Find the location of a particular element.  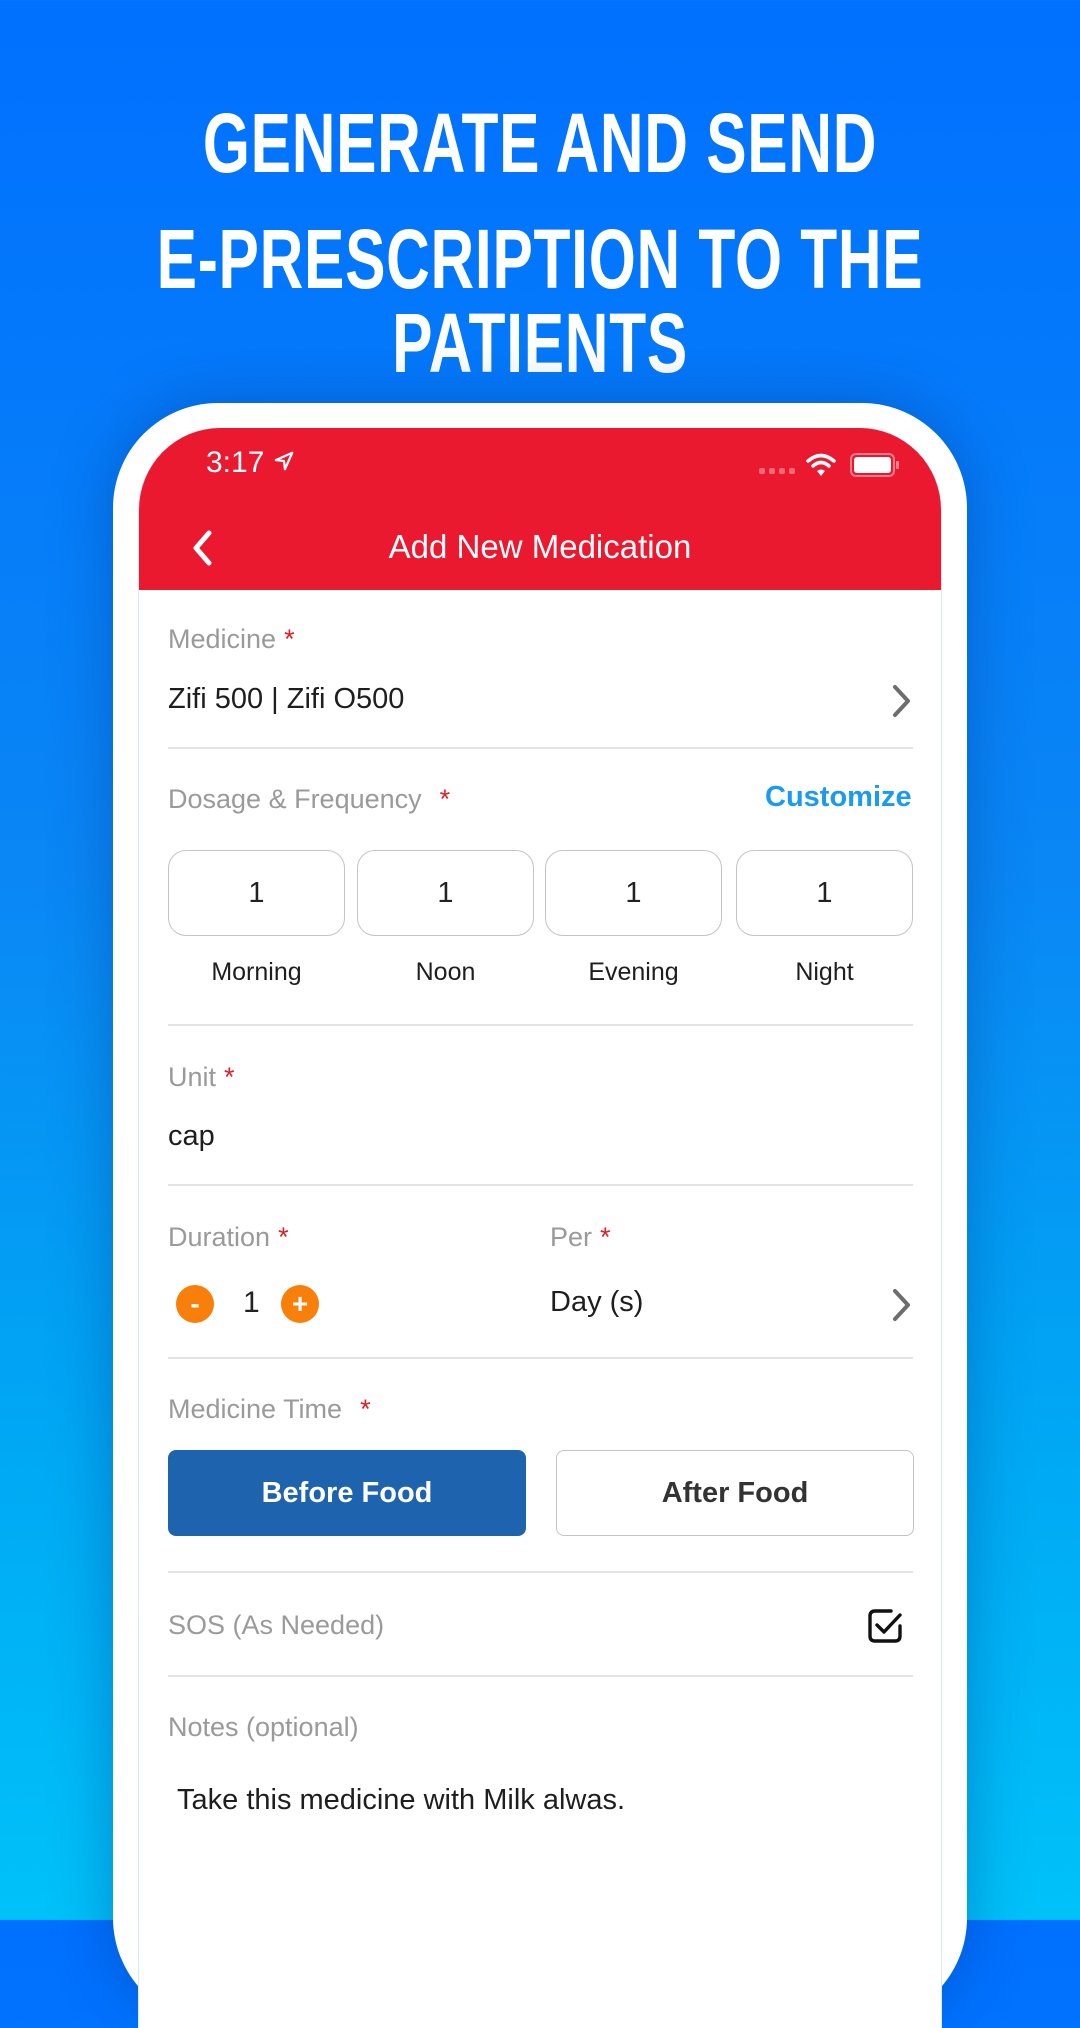

dose-input-evening: 1 is located at coordinates (633, 893).